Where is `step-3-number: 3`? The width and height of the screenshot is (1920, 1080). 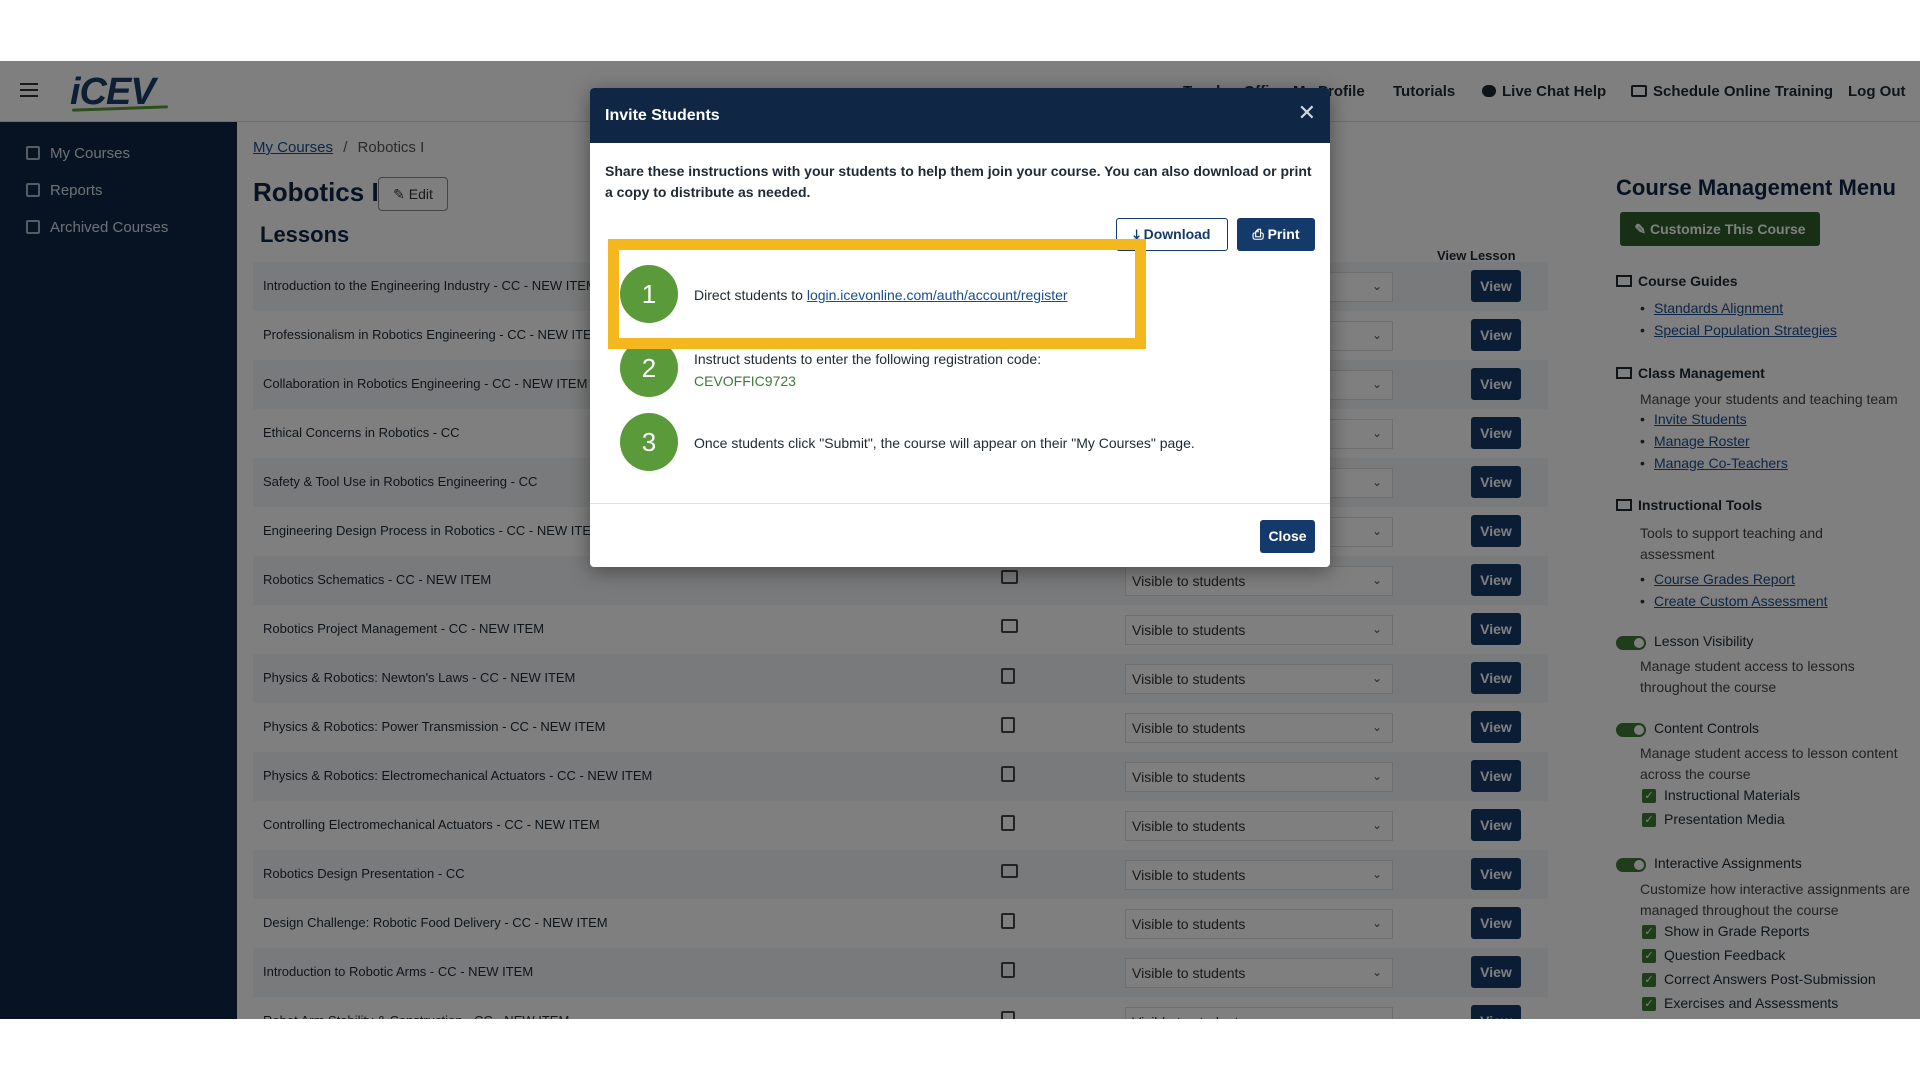 step-3-number: 3 is located at coordinates (649, 442).